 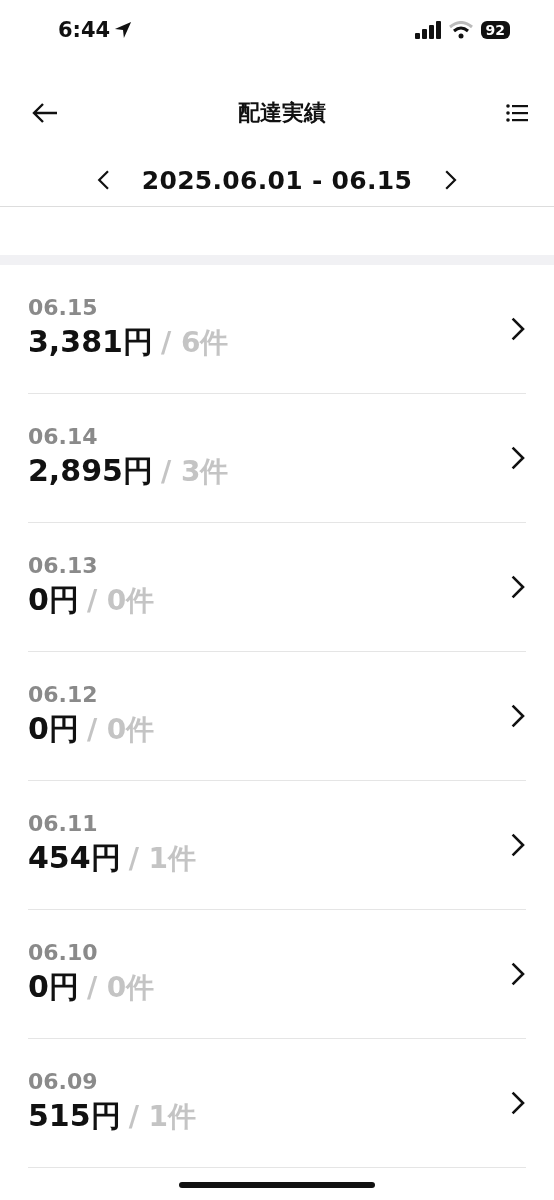 What do you see at coordinates (427, 30) in the screenshot?
I see `signal-icon` at bounding box center [427, 30].